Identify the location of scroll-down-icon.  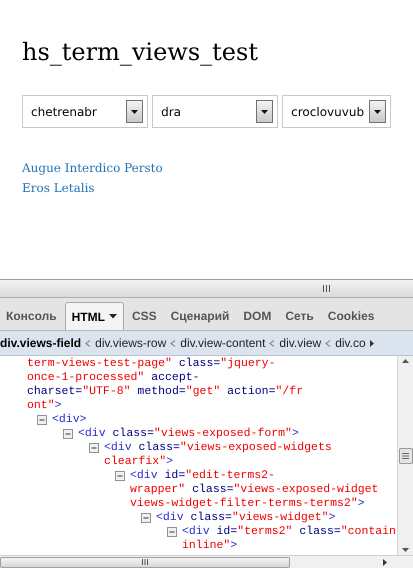
(405, 550).